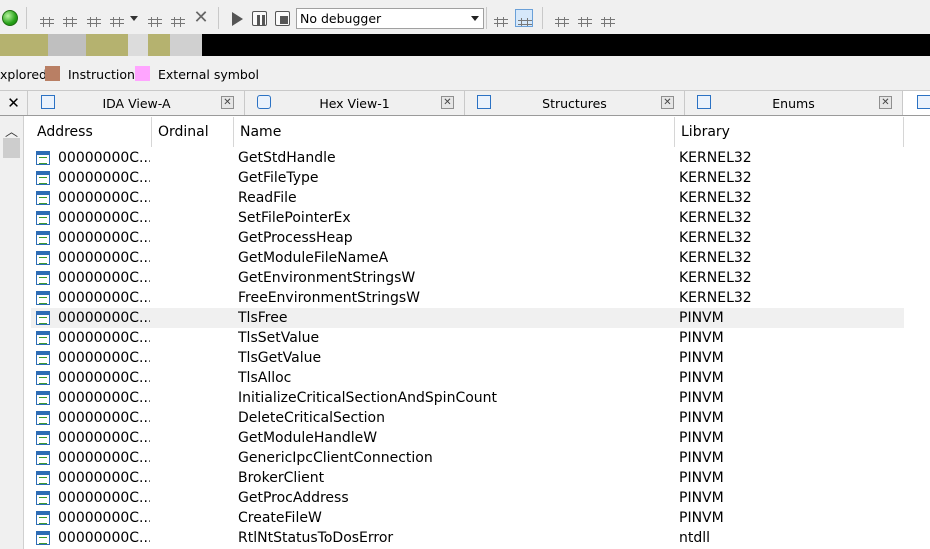  I want to click on scrollbar-thumb, so click(11, 148).